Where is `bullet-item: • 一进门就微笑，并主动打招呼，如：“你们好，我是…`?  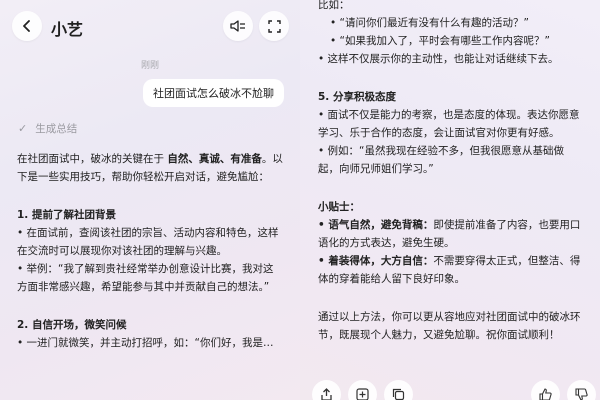 bullet-item: • 一进门就微笑，并主动打招呼，如：“你们好，我是… is located at coordinates (145, 343).